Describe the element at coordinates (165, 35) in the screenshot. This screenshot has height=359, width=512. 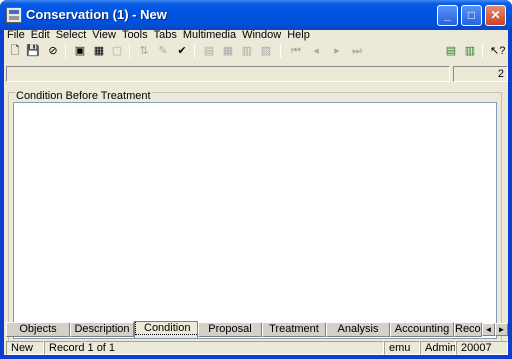
I see `menu-tabs: Tabs` at that location.